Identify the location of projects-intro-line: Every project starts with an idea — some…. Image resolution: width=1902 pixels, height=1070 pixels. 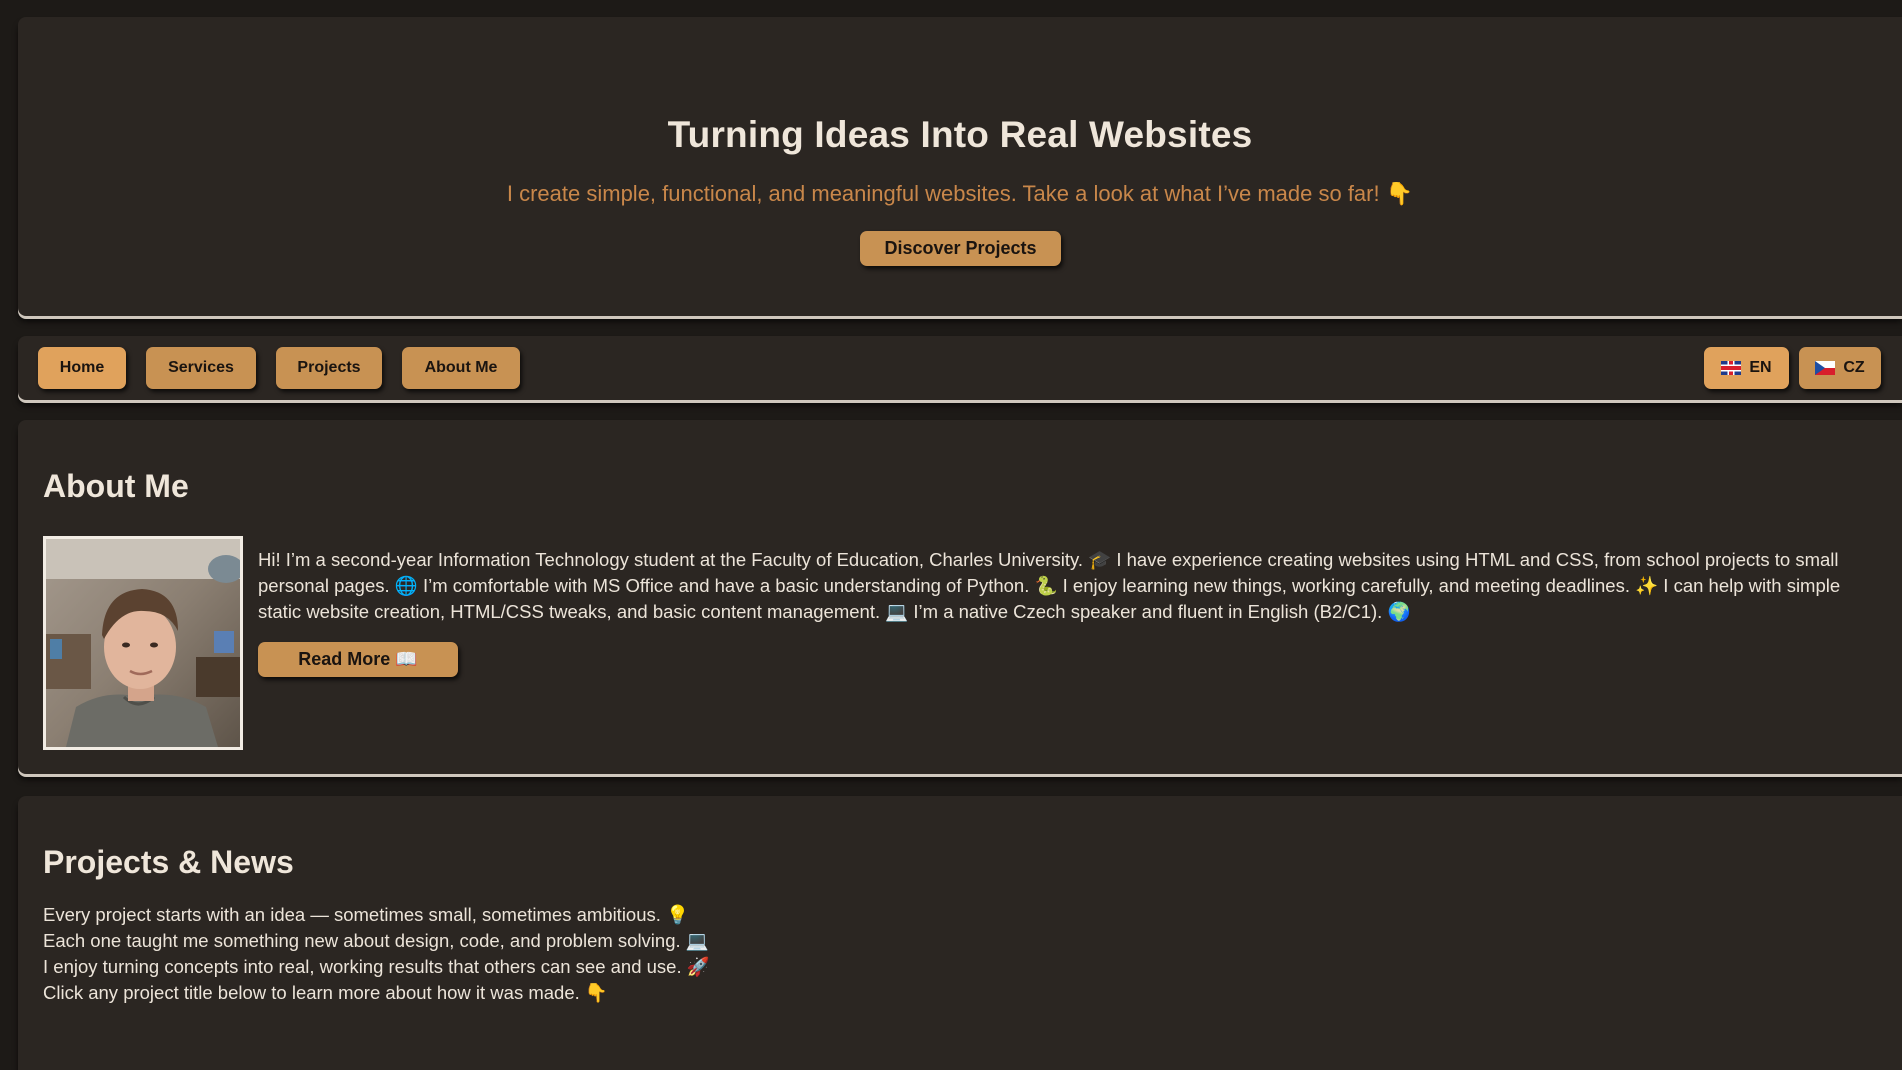
(366, 914).